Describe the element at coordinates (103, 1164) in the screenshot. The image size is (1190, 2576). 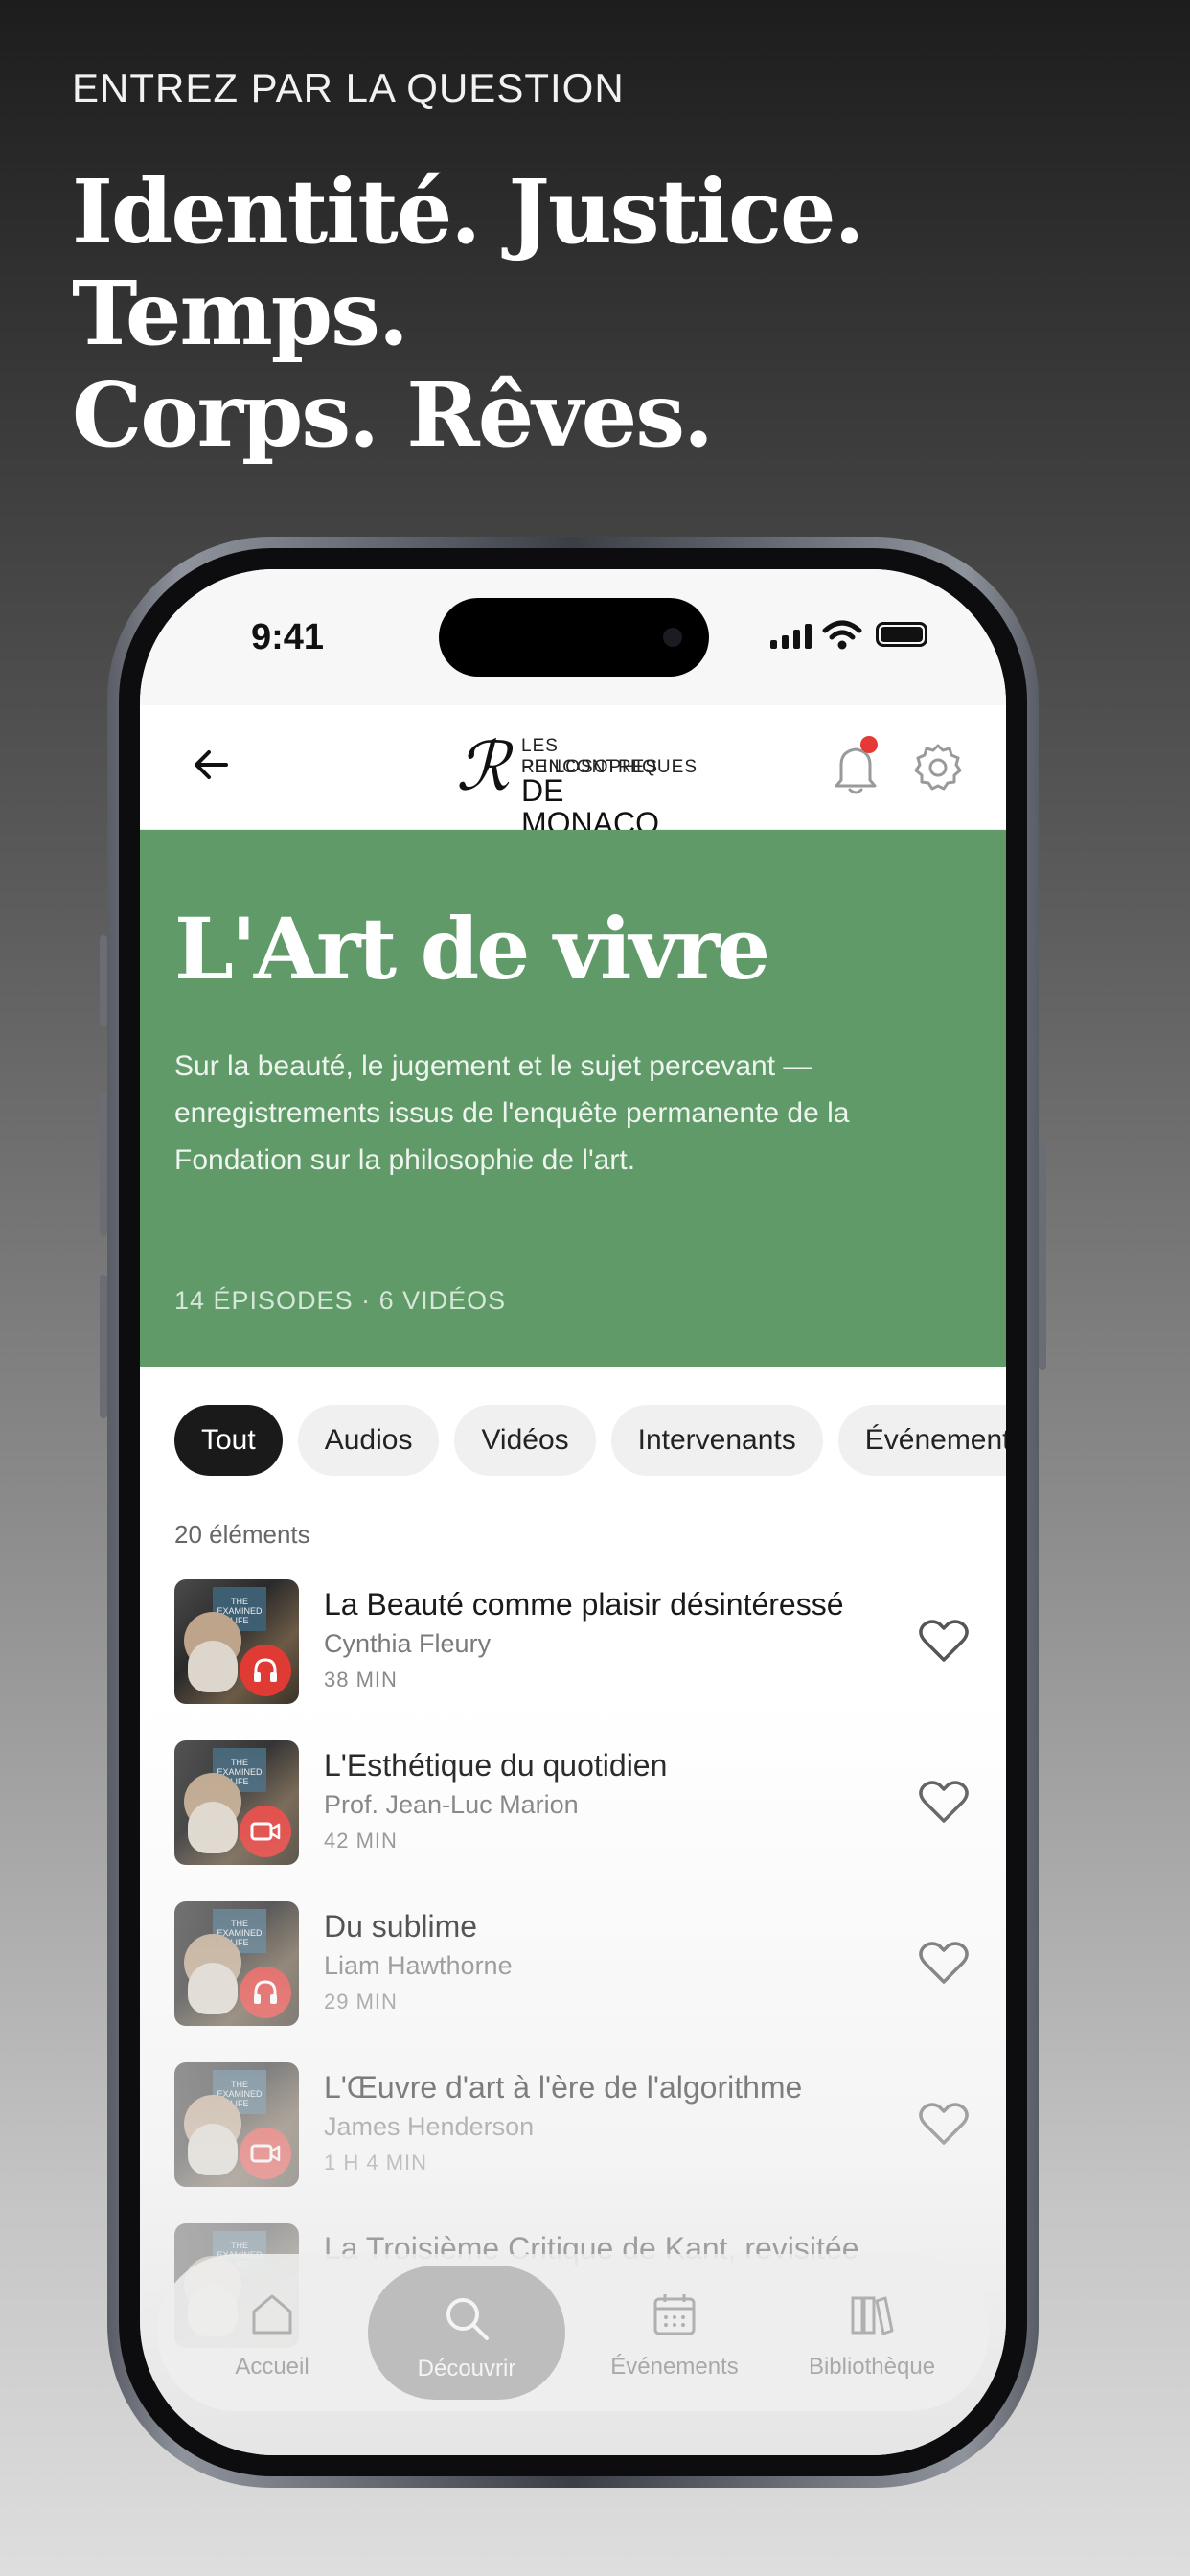
I see `volume-up-button` at that location.